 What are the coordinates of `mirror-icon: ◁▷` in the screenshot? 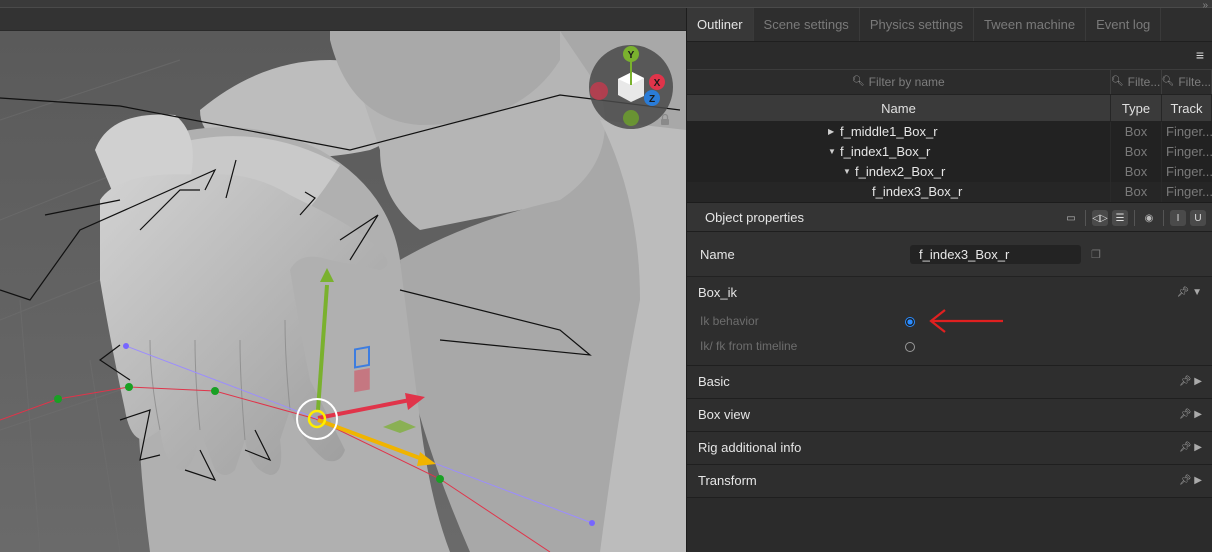 It's located at (1100, 218).